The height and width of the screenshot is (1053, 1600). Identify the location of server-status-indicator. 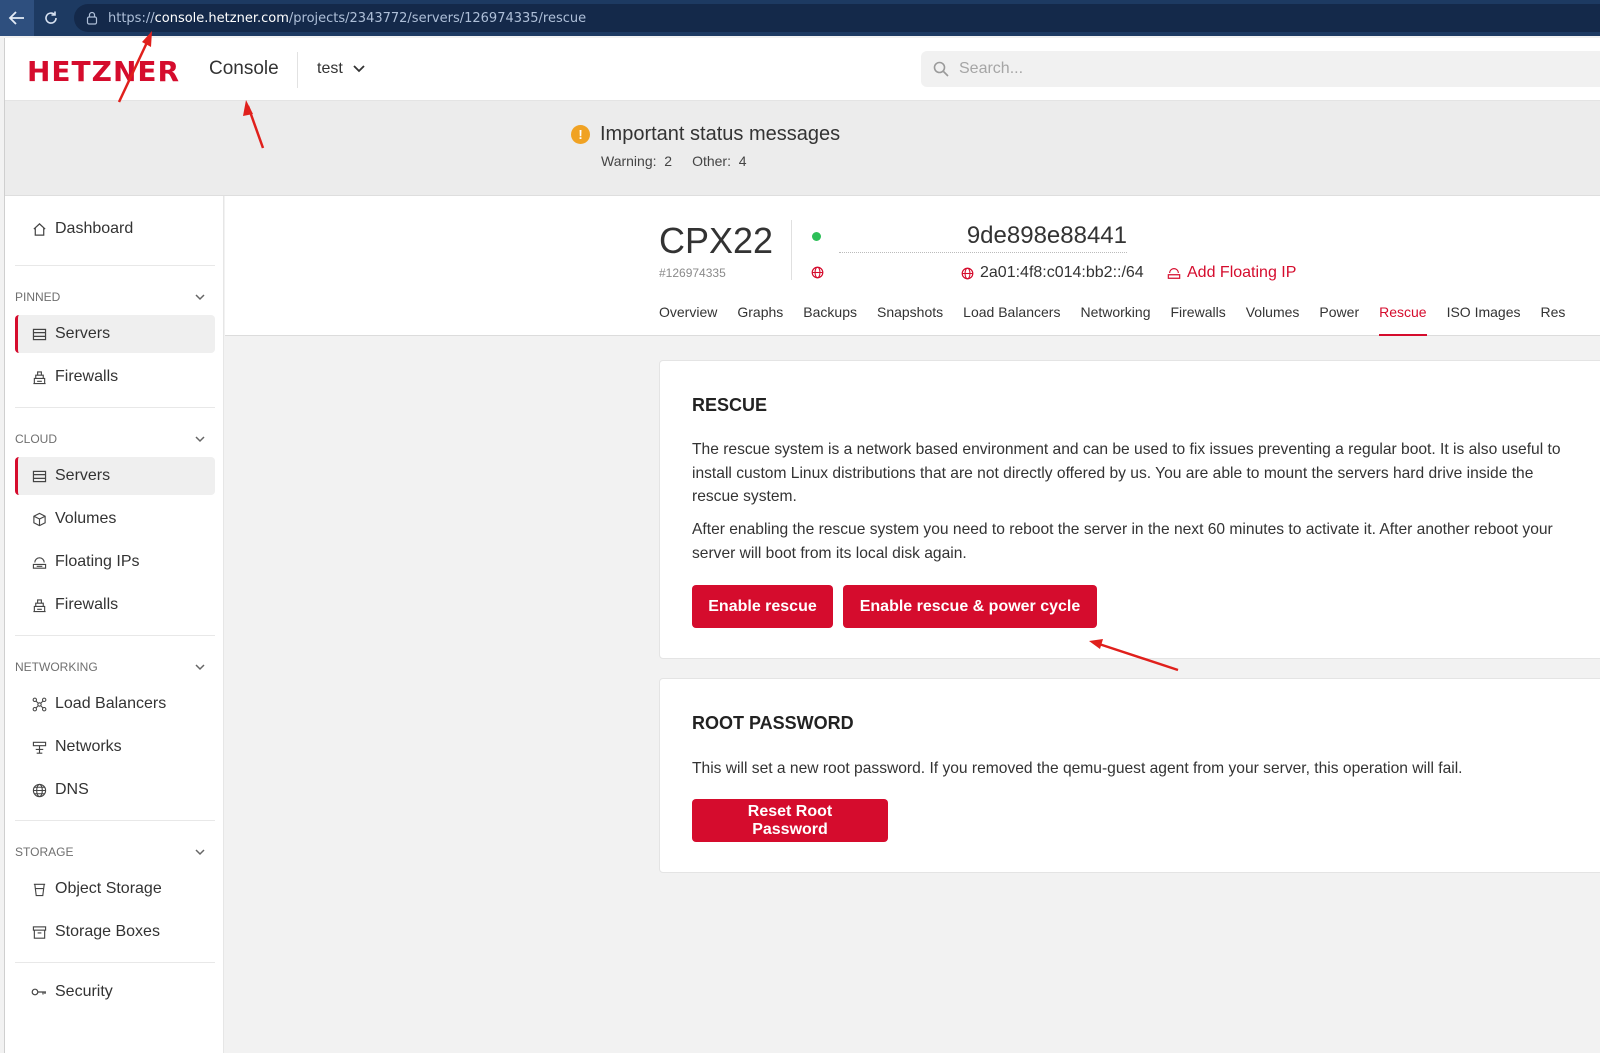
(816, 236).